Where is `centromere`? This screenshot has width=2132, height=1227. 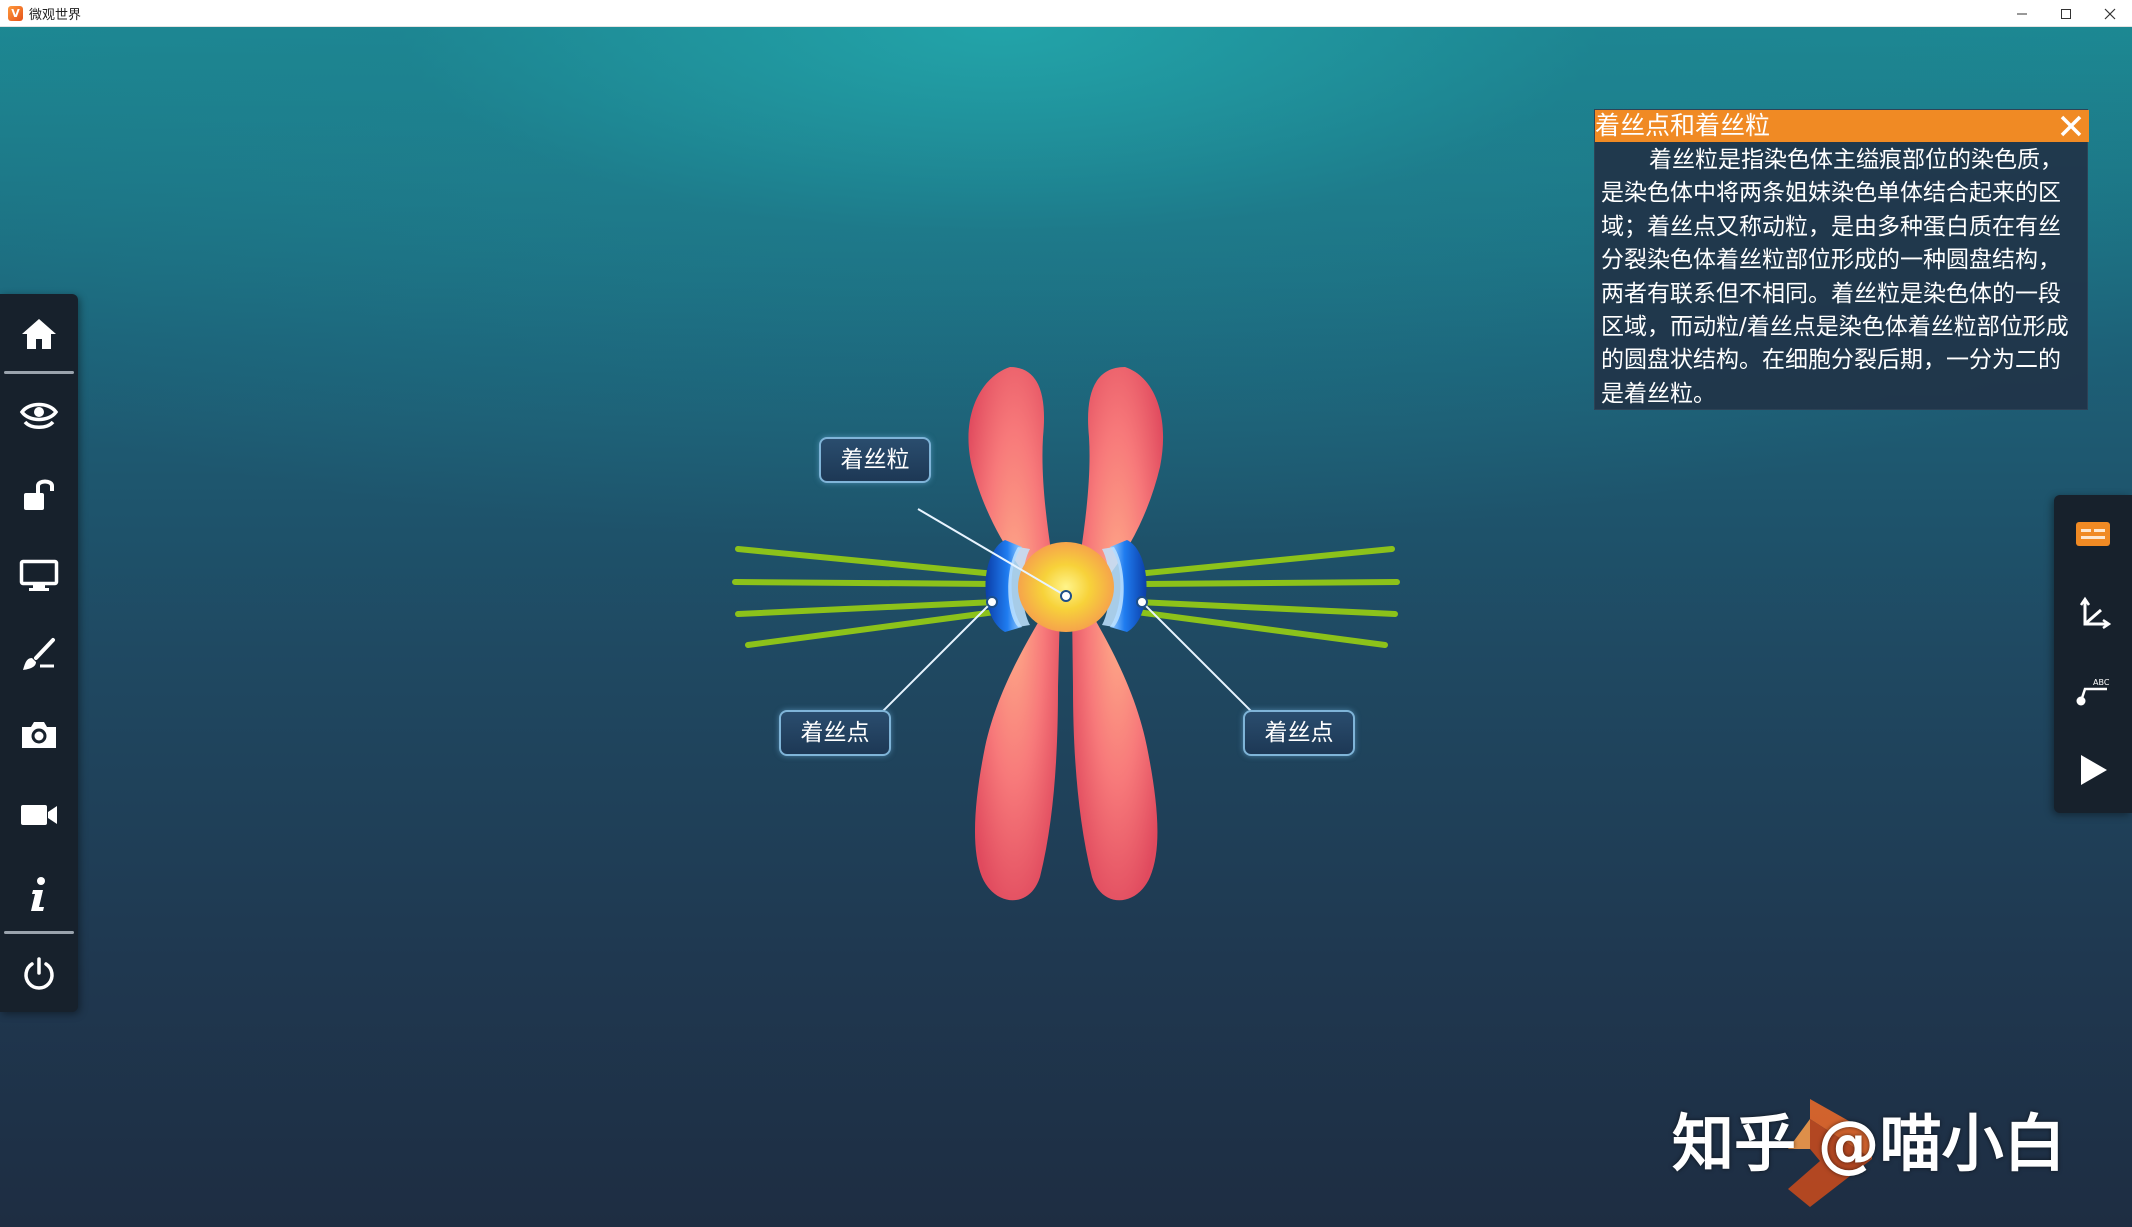 centromere is located at coordinates (1066, 587).